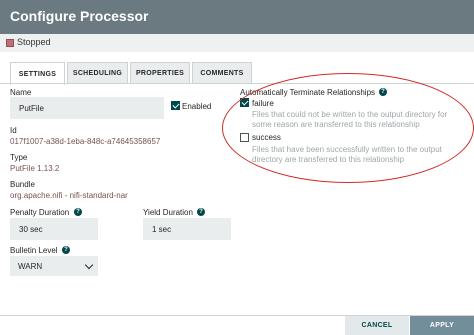 The height and width of the screenshot is (335, 474). What do you see at coordinates (377, 325) in the screenshot?
I see `cancel-button: CANCEL` at bounding box center [377, 325].